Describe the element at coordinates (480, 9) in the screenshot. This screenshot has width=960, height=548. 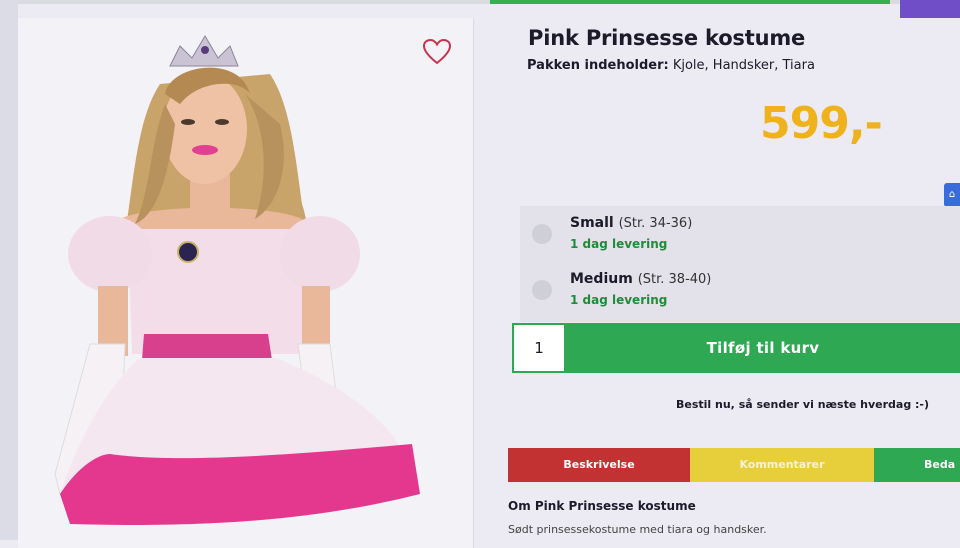
I see `top-color-bar` at that location.